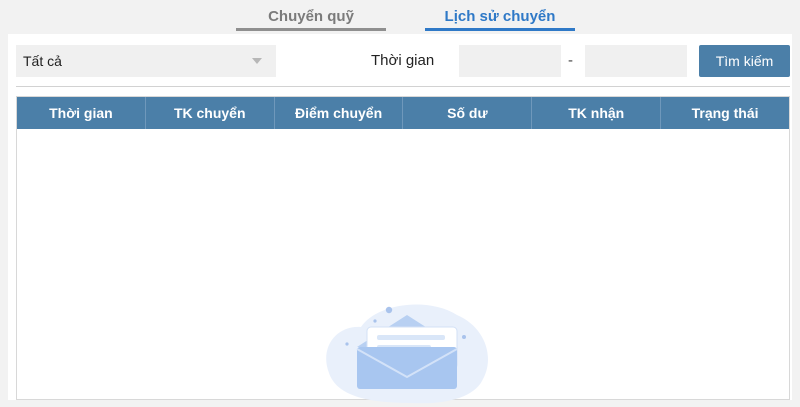 This screenshot has width=800, height=407. I want to click on date-to-input, so click(636, 61).